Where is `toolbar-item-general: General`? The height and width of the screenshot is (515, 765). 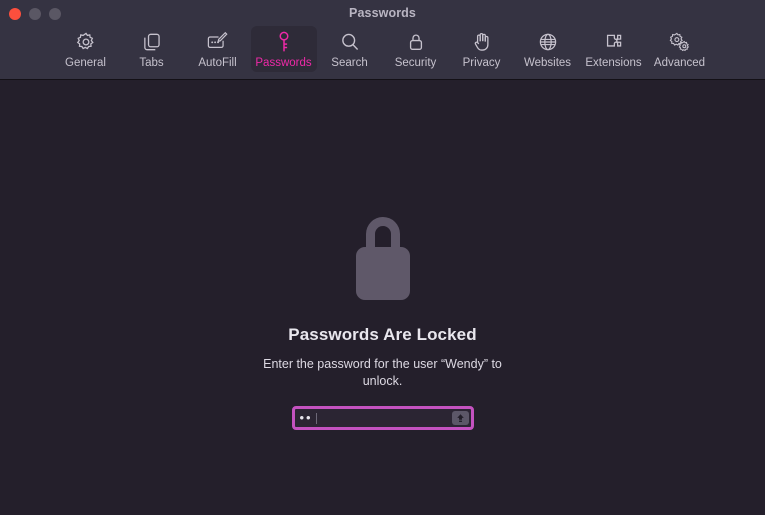
toolbar-item-general: General is located at coordinates (86, 49).